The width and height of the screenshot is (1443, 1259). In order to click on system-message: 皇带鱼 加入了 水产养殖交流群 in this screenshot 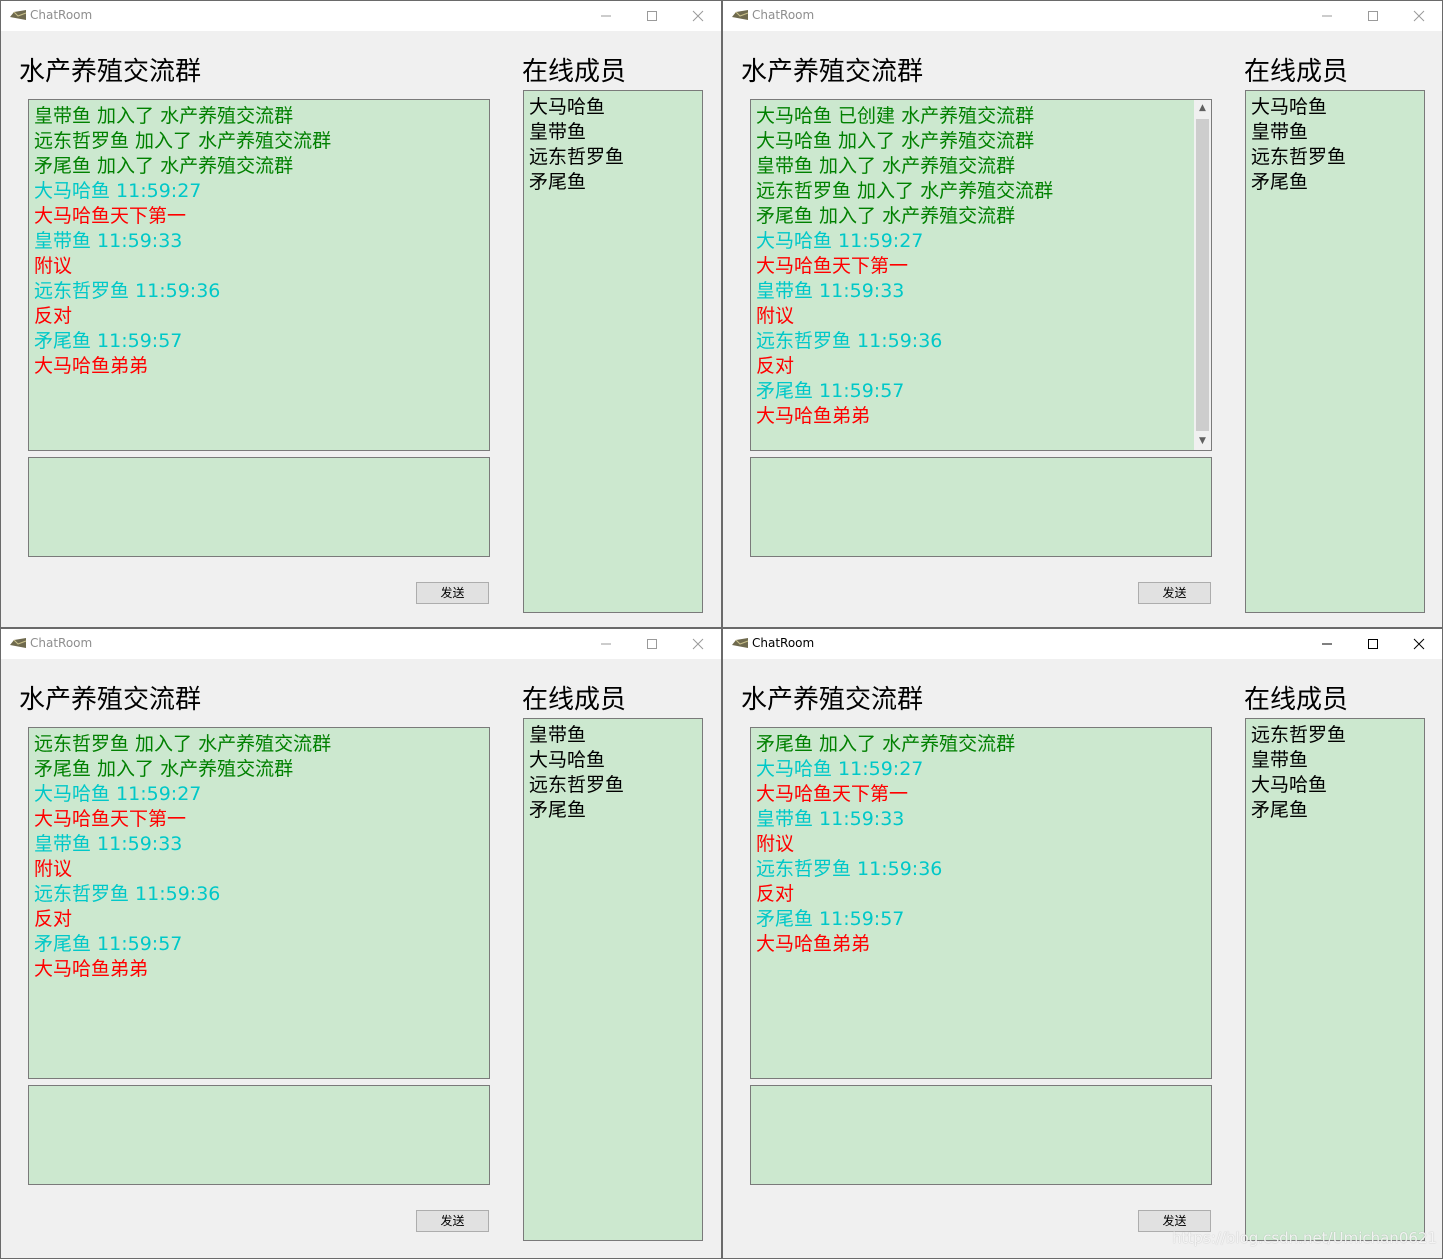, I will do `click(164, 116)`.